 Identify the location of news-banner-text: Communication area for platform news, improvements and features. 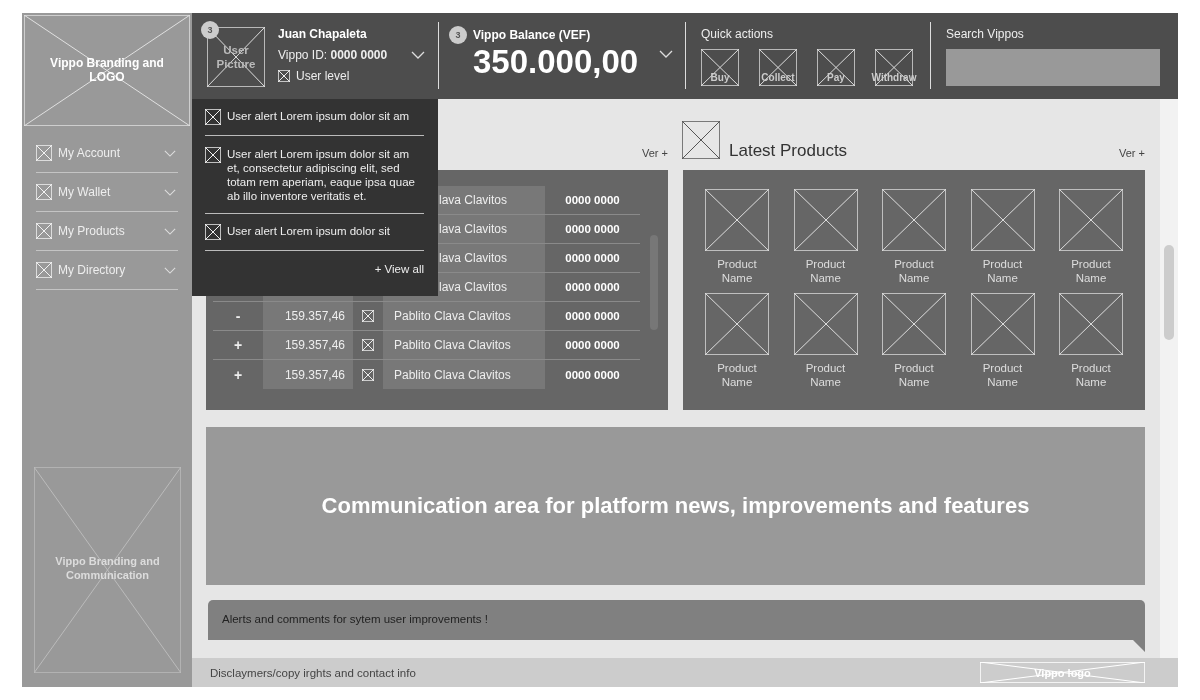
(675, 506).